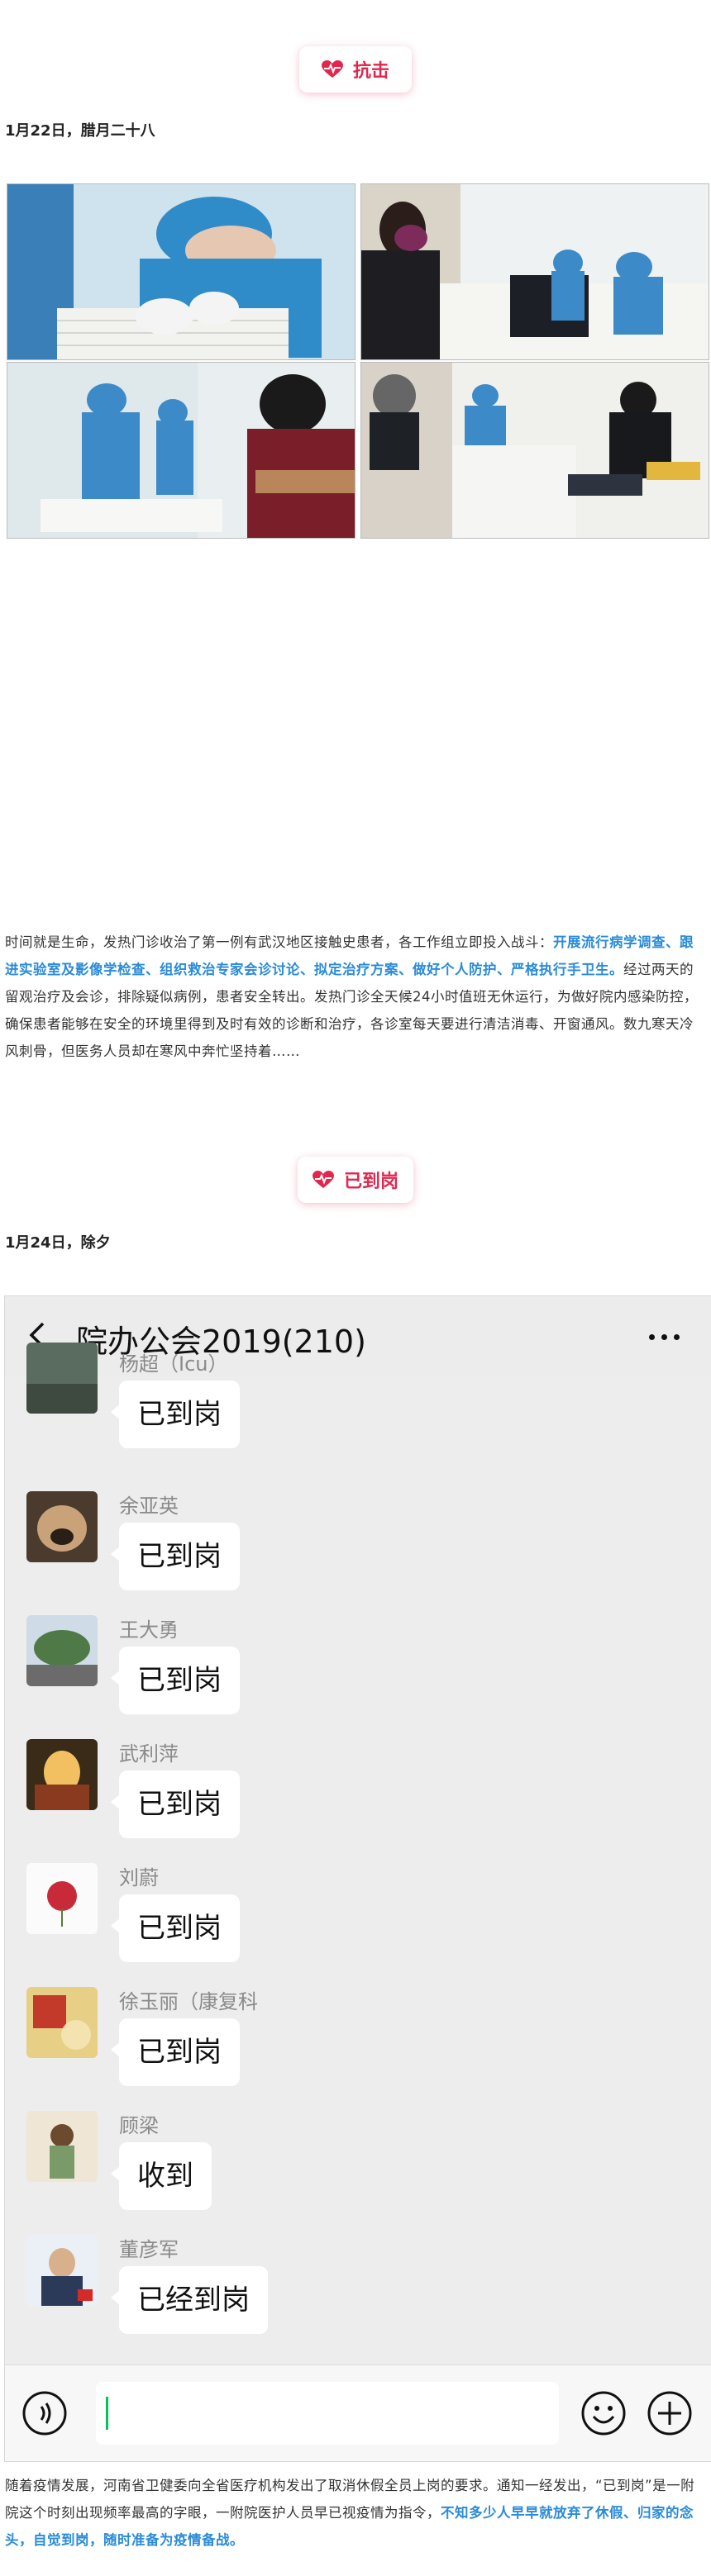 This screenshot has height=2576, width=711. Describe the element at coordinates (149, 1630) in the screenshot. I see `sender-name: 王大勇` at that location.